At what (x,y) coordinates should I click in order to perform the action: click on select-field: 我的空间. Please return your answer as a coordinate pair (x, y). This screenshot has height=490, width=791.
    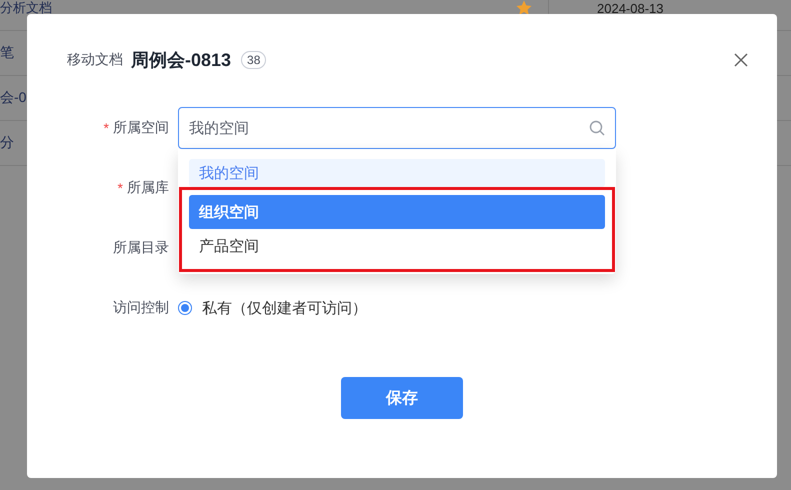
    Looking at the image, I should click on (397, 128).